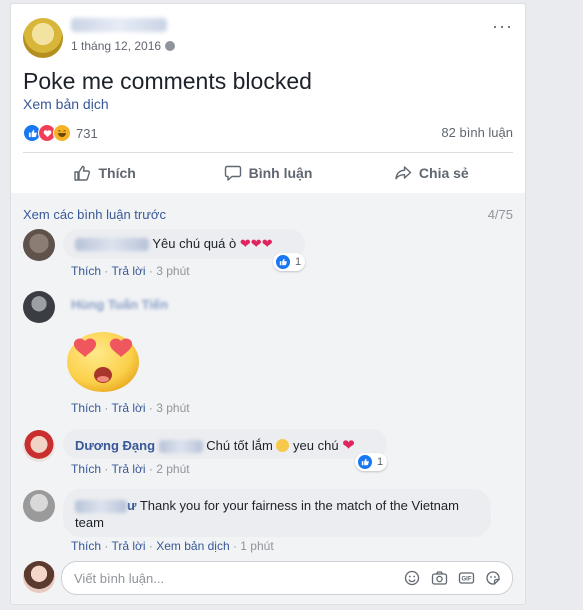 The image size is (583, 610). Describe the element at coordinates (192, 546) in the screenshot. I see `comment-translate-link: Xem bản dịch` at that location.